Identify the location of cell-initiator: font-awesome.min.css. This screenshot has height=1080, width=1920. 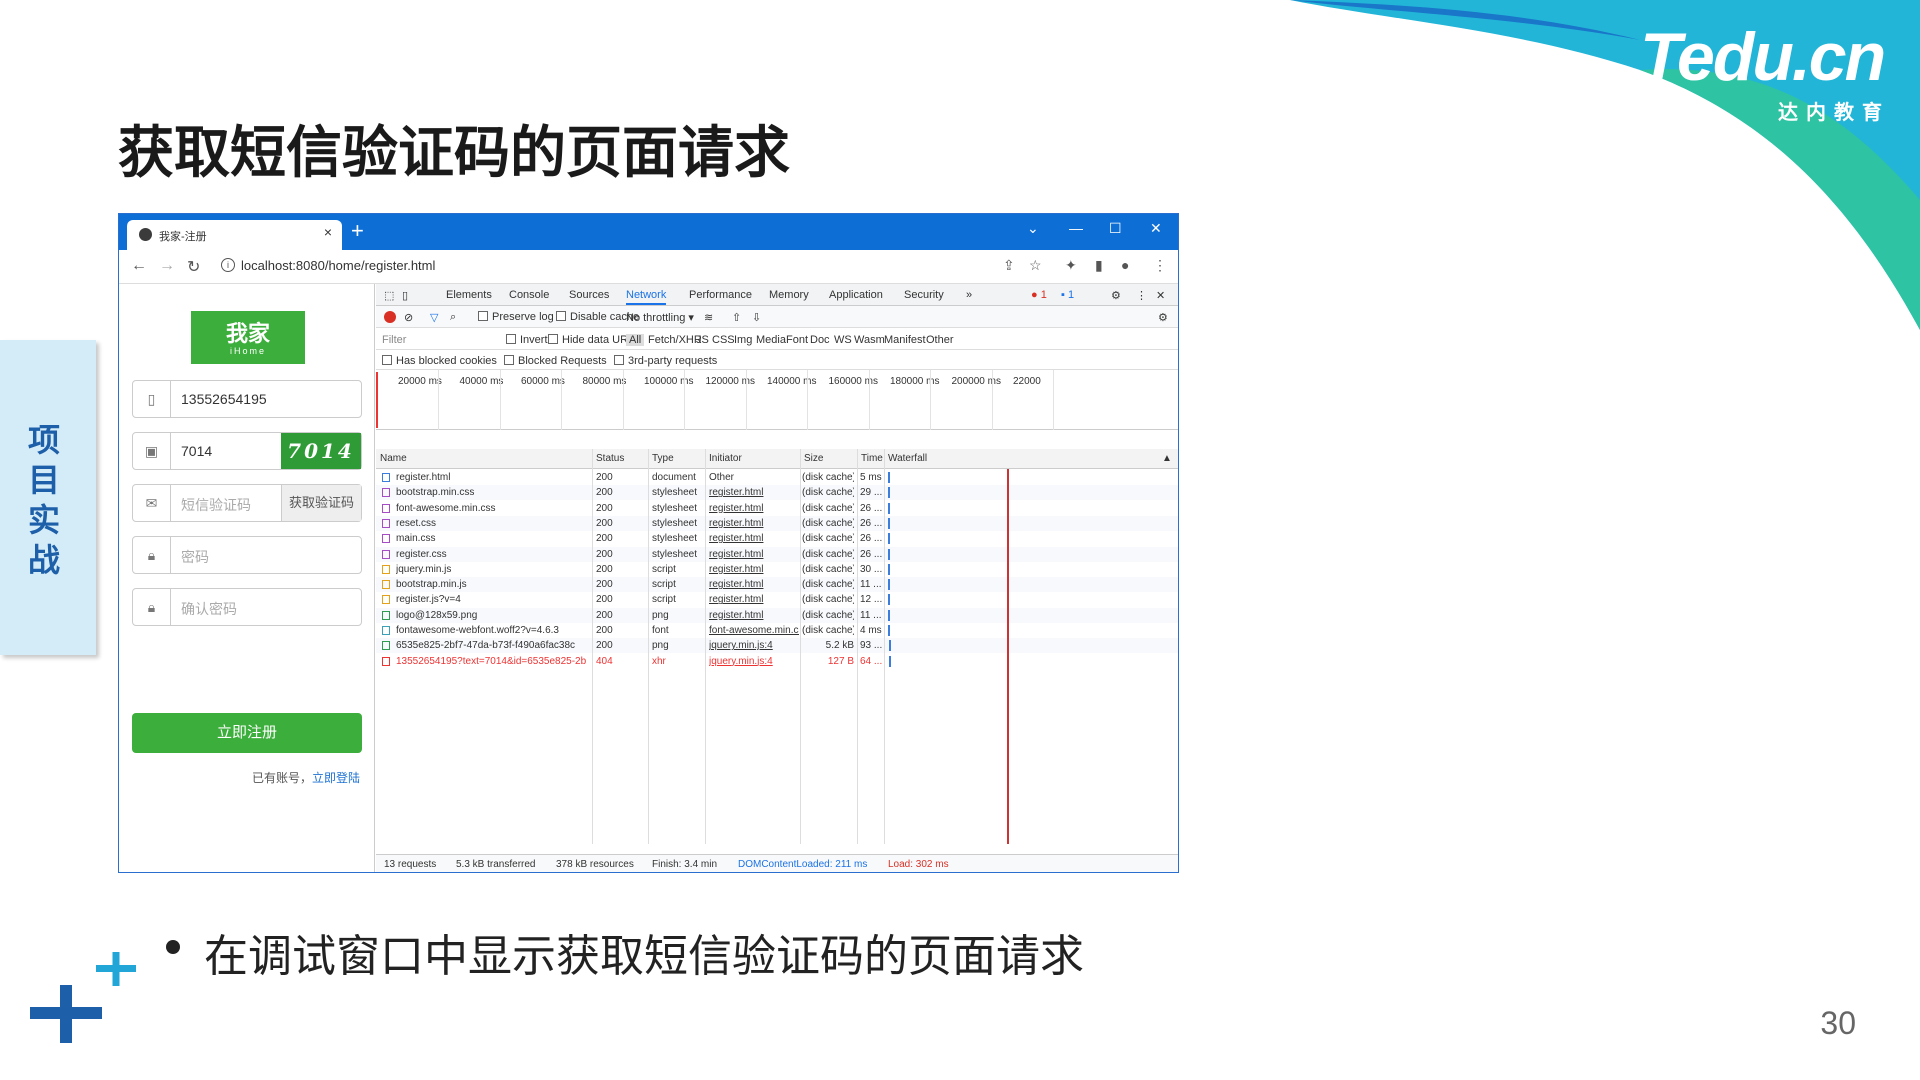
(754, 630).